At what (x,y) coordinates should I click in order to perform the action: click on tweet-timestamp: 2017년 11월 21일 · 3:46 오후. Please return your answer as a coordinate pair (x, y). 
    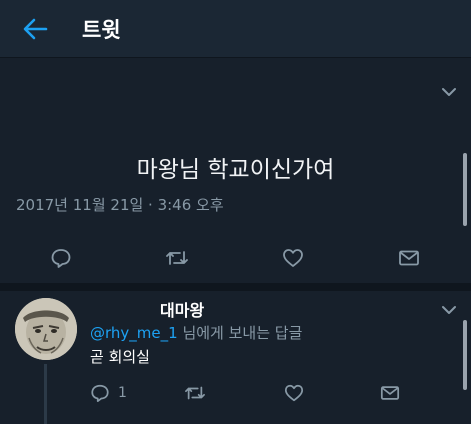
    Looking at the image, I should click on (120, 205).